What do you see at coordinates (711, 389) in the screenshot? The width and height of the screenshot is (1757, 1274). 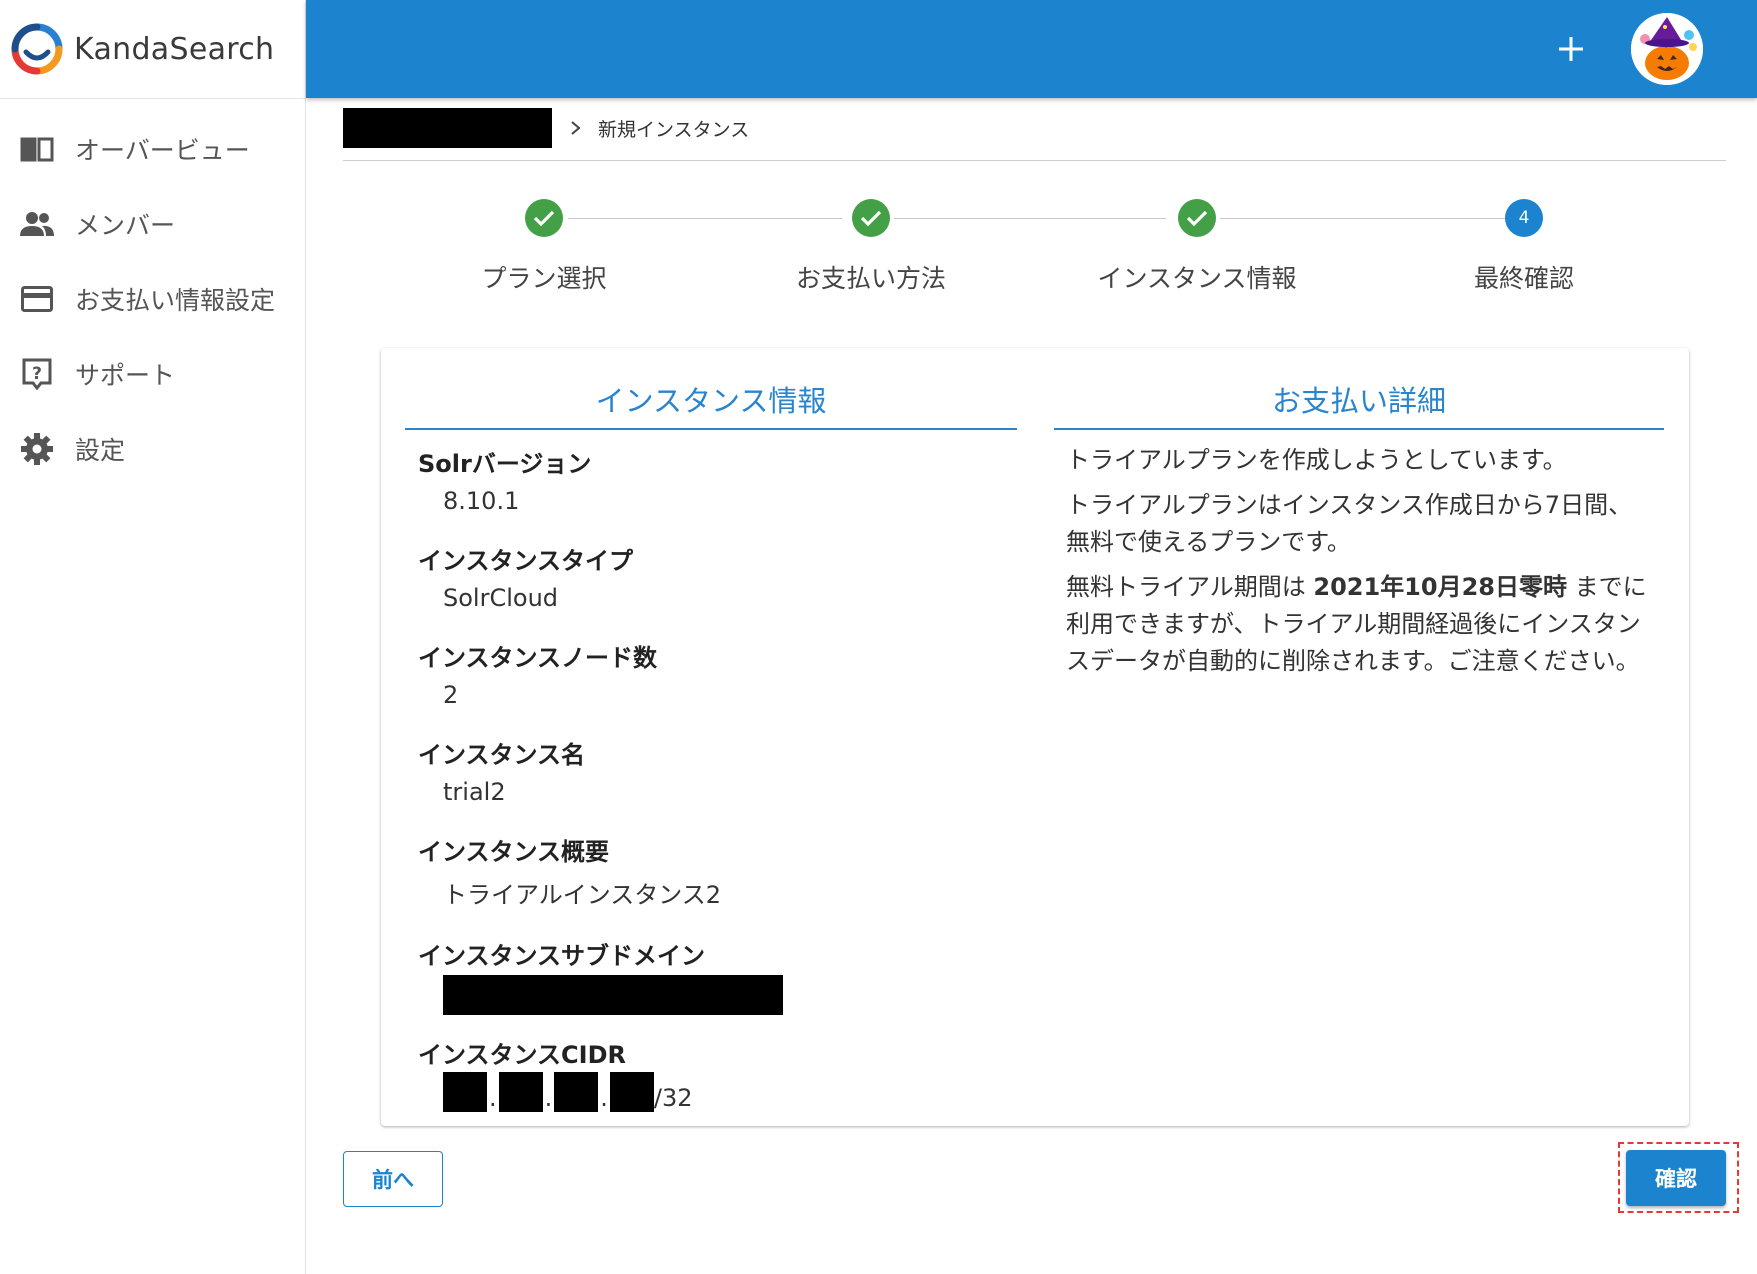 I see `instance-info-title: インスタンス情報` at bounding box center [711, 389].